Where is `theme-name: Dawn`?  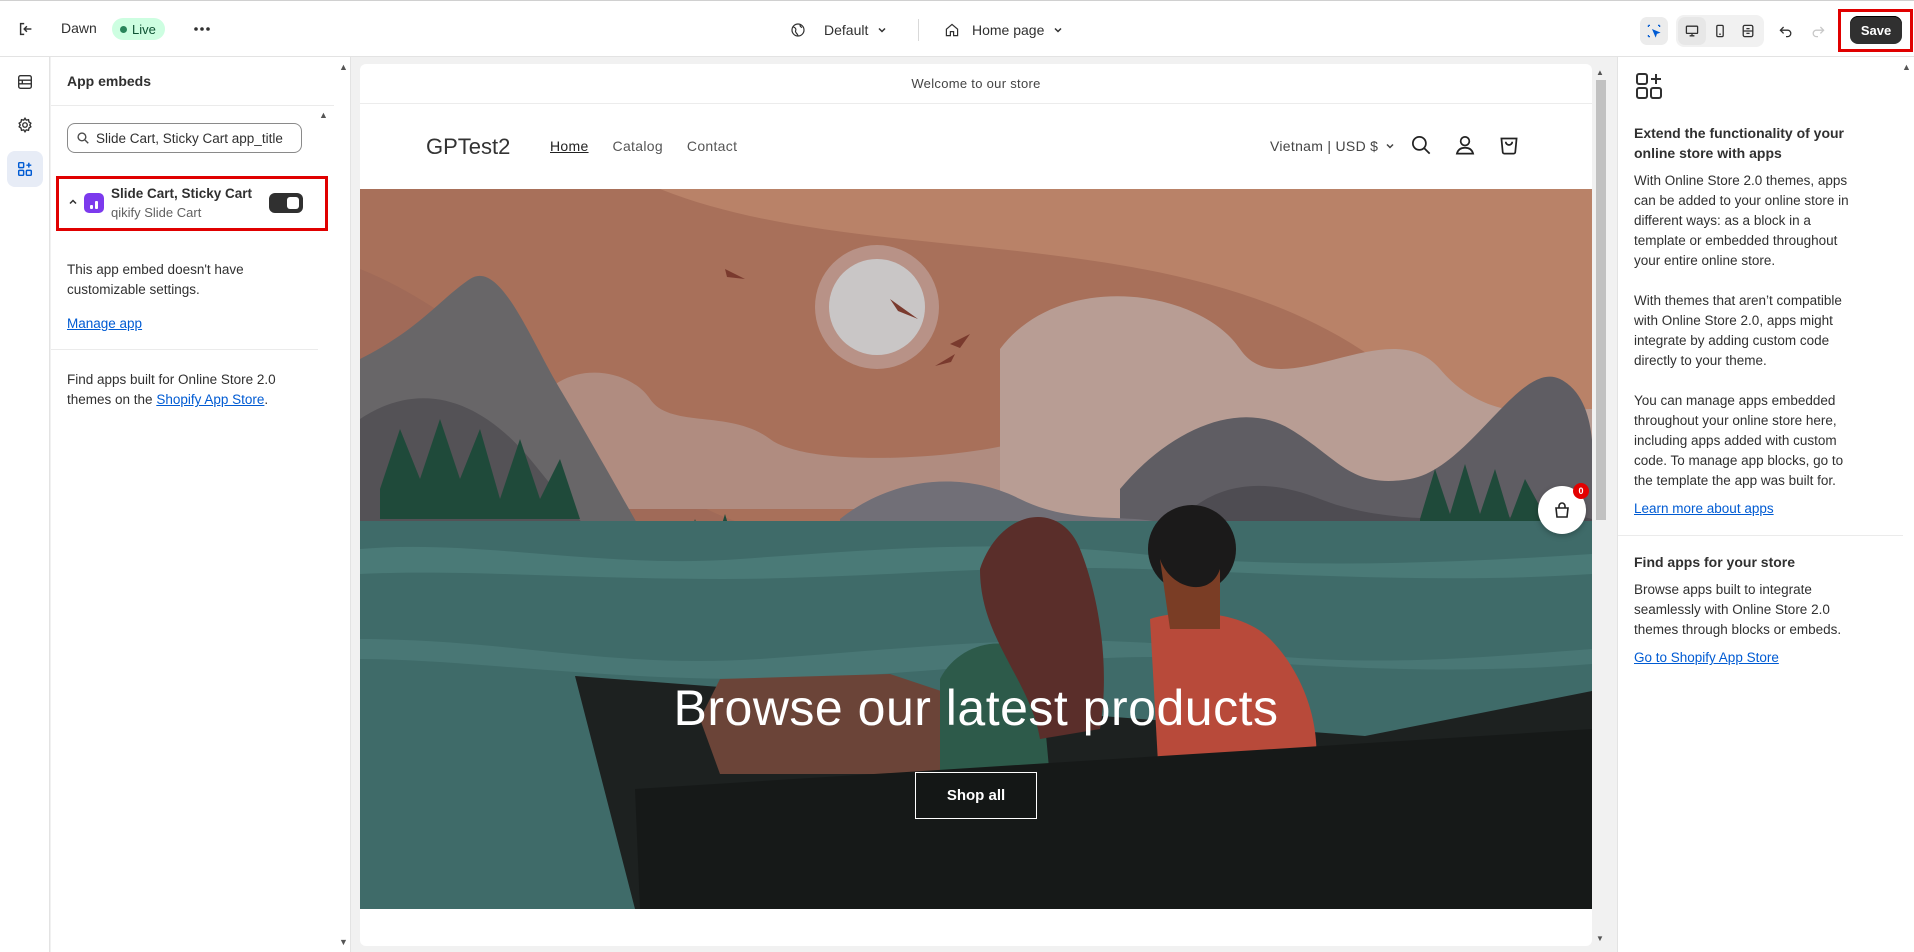 theme-name: Dawn is located at coordinates (79, 28).